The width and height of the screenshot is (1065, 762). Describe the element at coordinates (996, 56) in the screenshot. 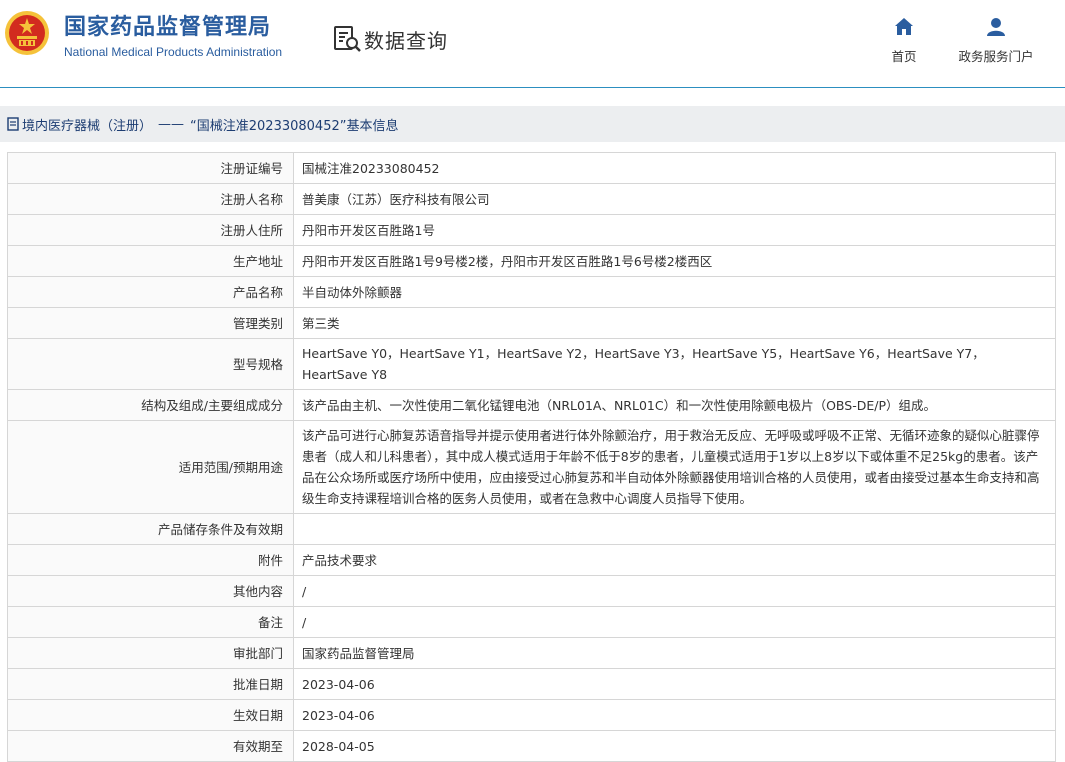

I see `nav-gov-label: 政务服务门户` at that location.